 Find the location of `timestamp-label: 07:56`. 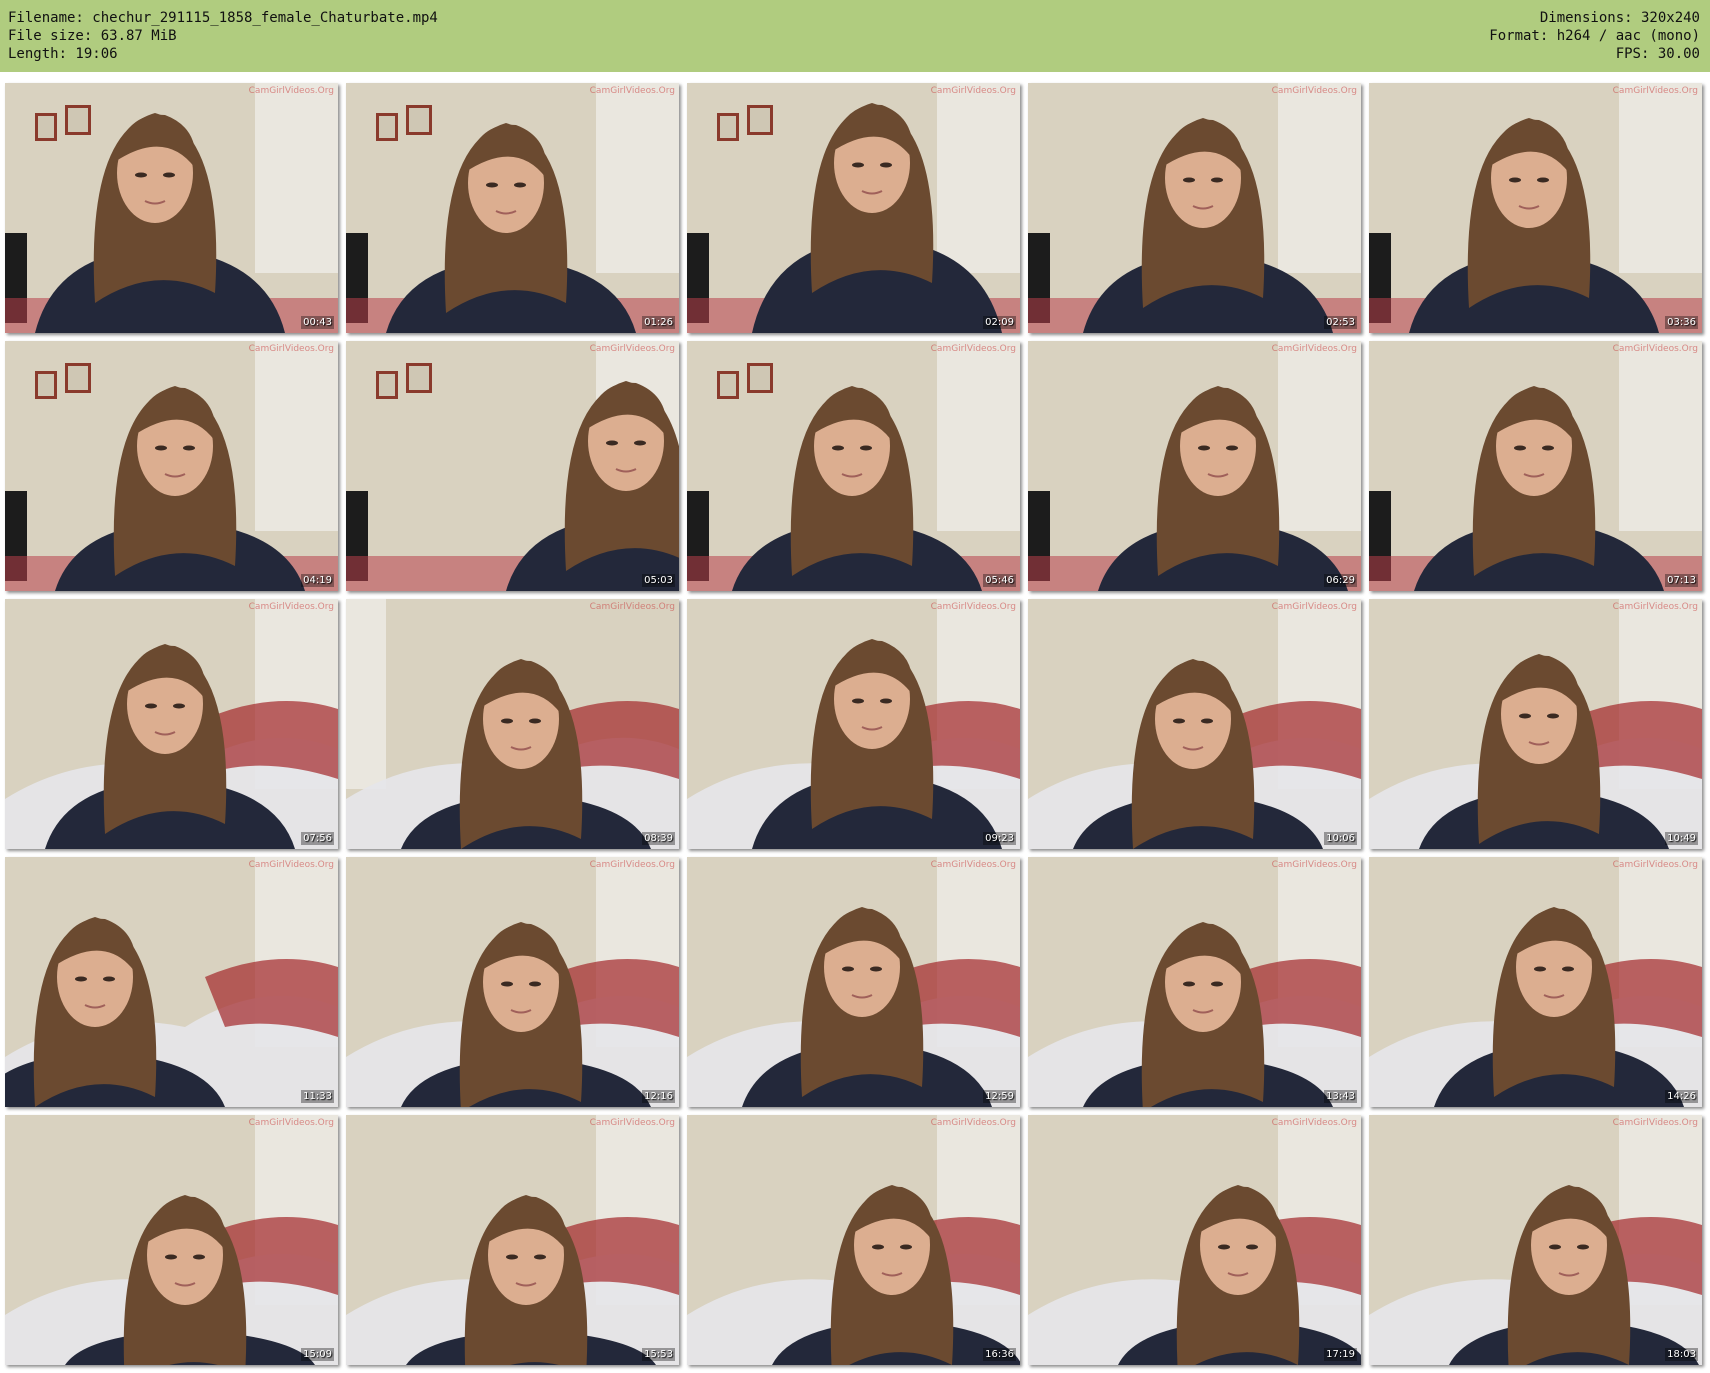

timestamp-label: 07:56 is located at coordinates (317, 838).